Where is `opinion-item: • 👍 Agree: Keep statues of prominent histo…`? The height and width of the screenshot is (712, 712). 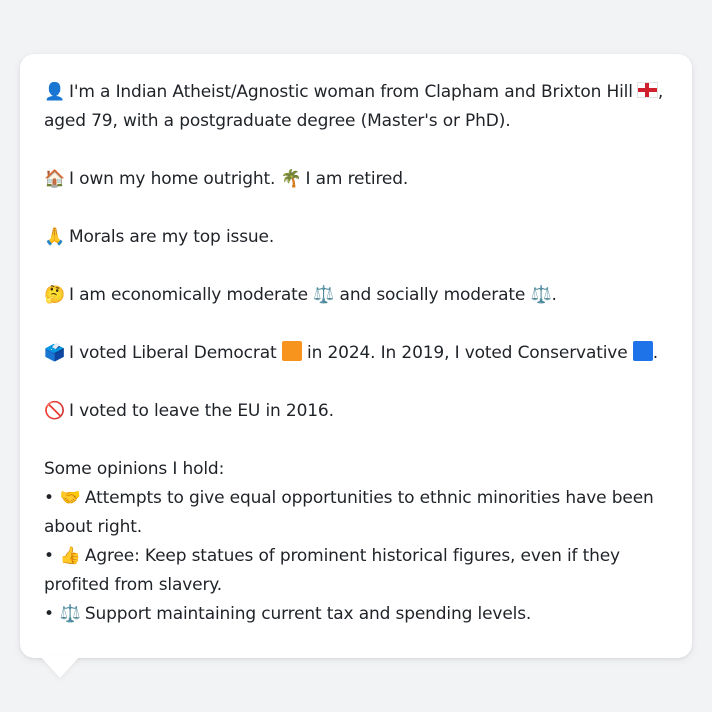 opinion-item: • 👍 Agree: Keep statues of prominent histo… is located at coordinates (358, 571).